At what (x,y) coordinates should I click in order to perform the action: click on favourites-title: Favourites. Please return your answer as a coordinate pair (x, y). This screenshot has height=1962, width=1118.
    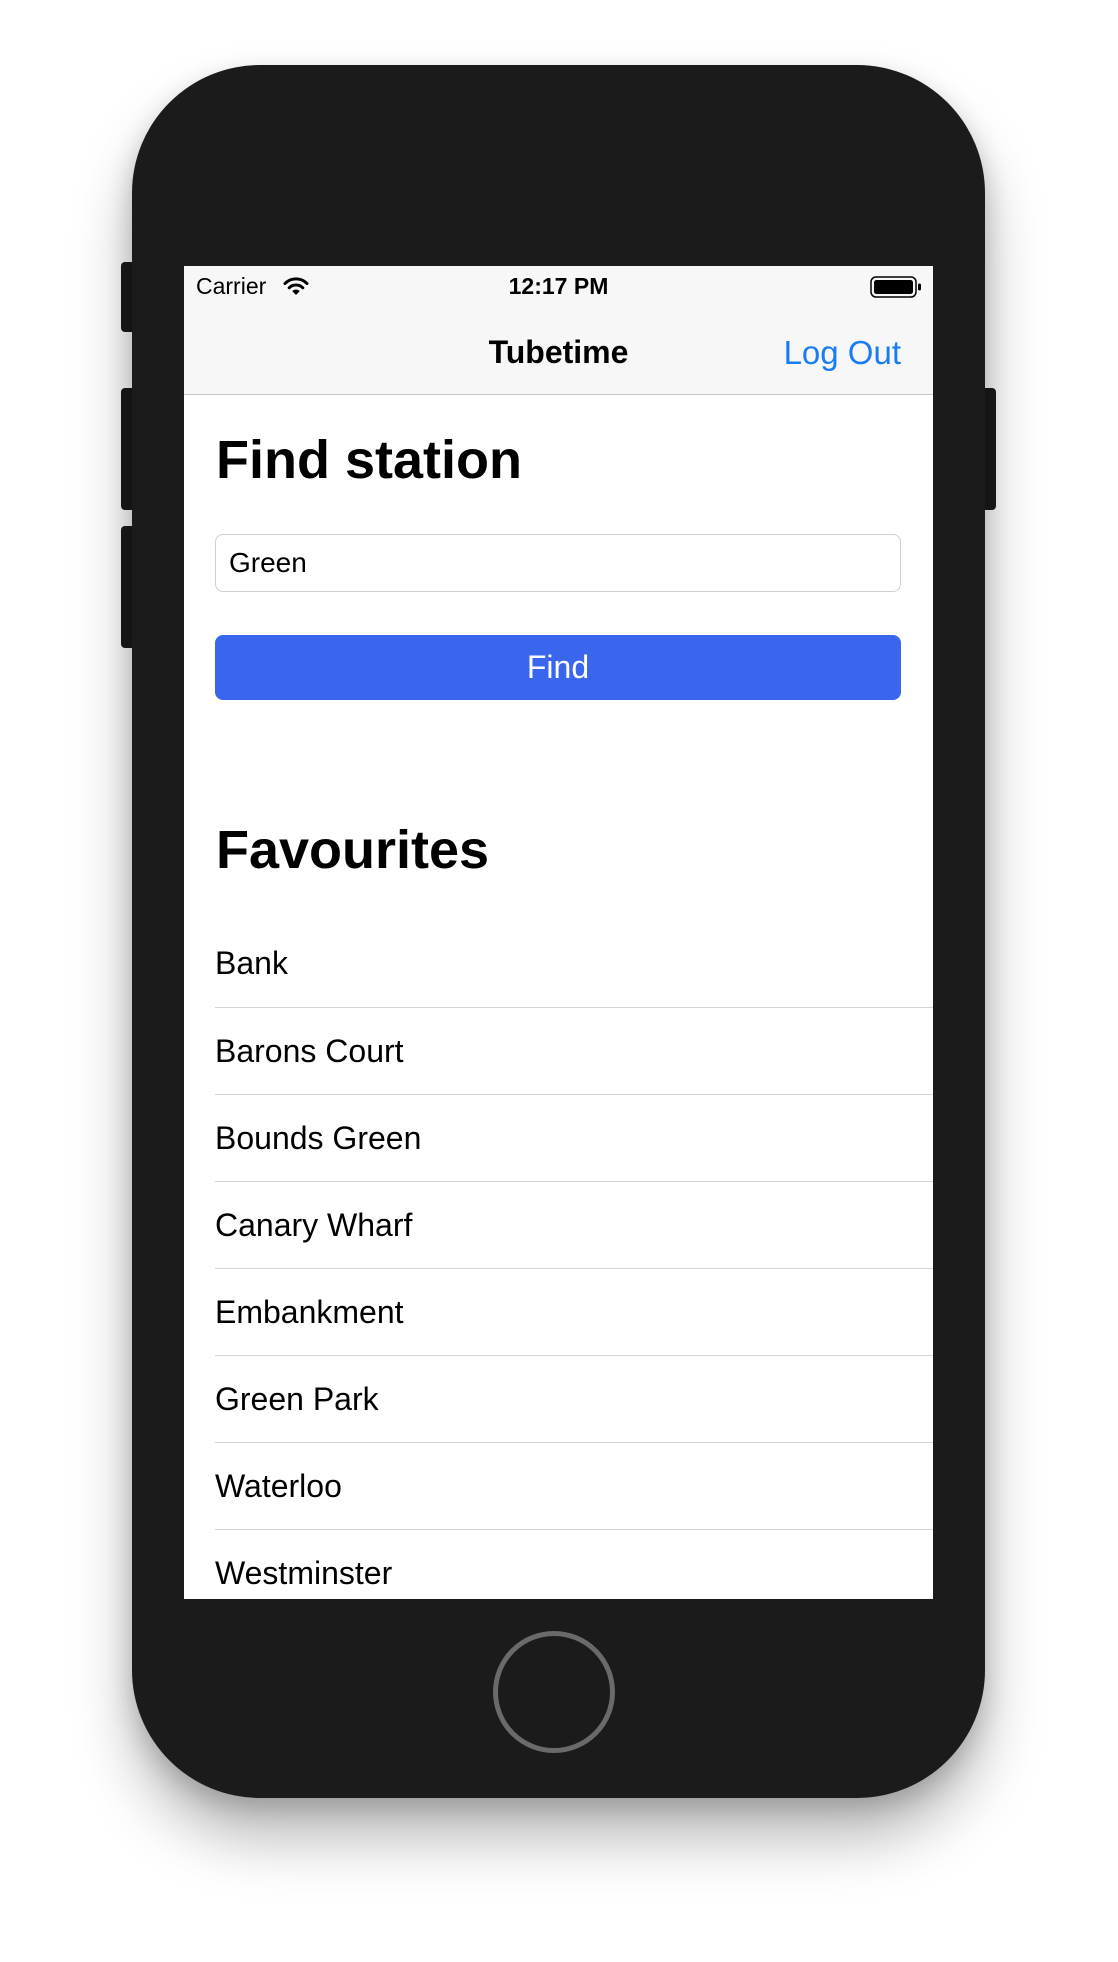
    Looking at the image, I should click on (353, 850).